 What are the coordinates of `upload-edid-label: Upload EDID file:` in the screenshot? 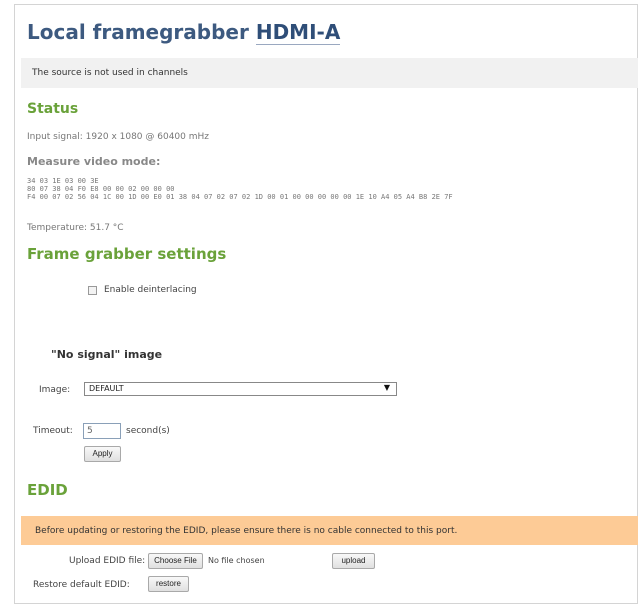 It's located at (107, 561).